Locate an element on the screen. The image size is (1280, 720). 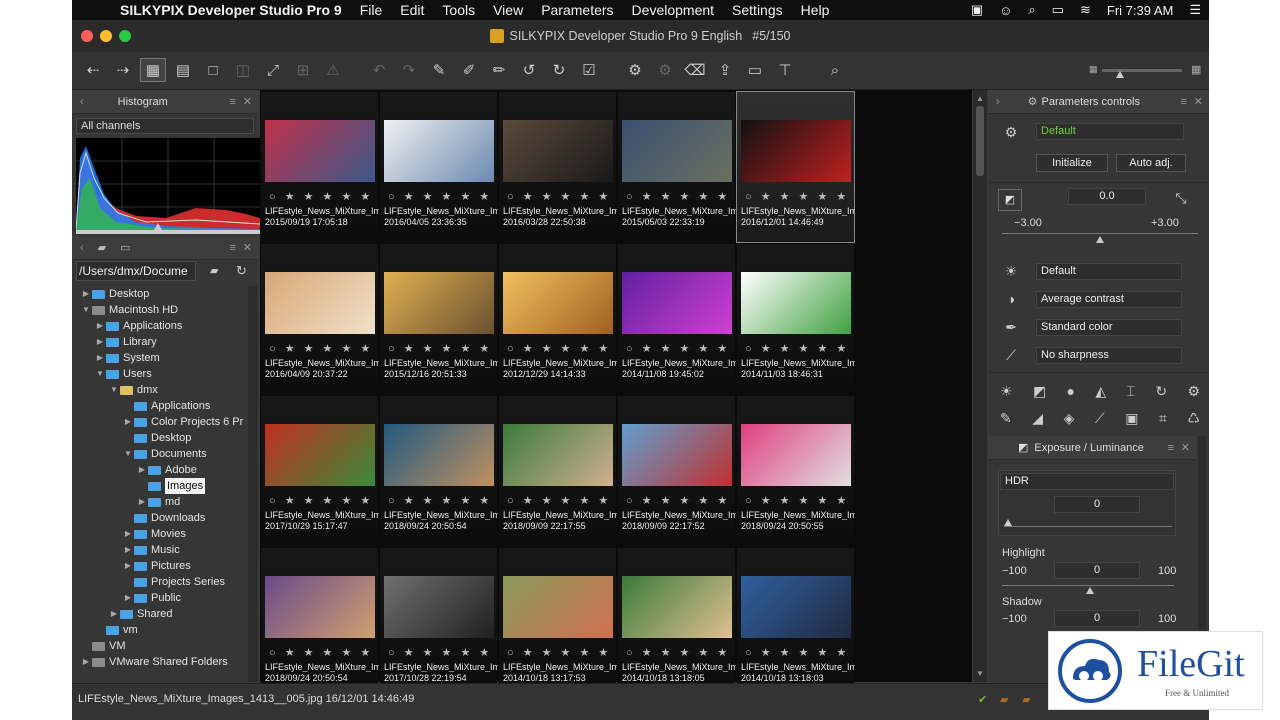
auto-adj-button: Auto adj. is located at coordinates (1151, 163).